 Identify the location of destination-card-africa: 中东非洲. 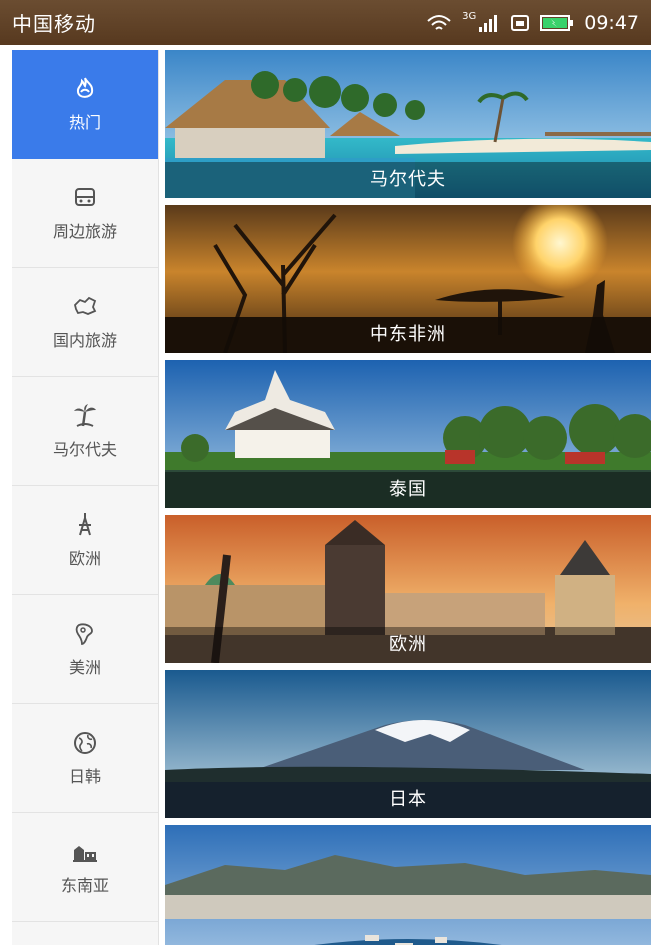
(408, 279).